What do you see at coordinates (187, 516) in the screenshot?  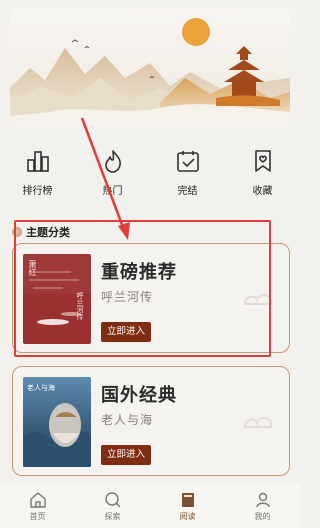 I see `tab-read-label: 阅读` at bounding box center [187, 516].